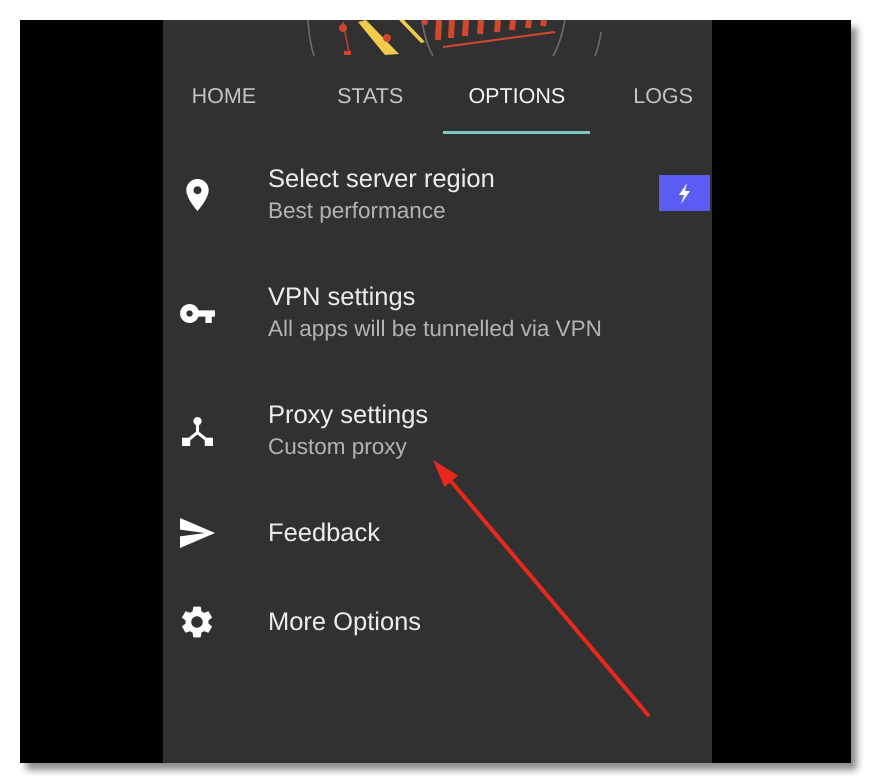 The image size is (870, 784). What do you see at coordinates (370, 95) in the screenshot?
I see `tab: STATS` at bounding box center [370, 95].